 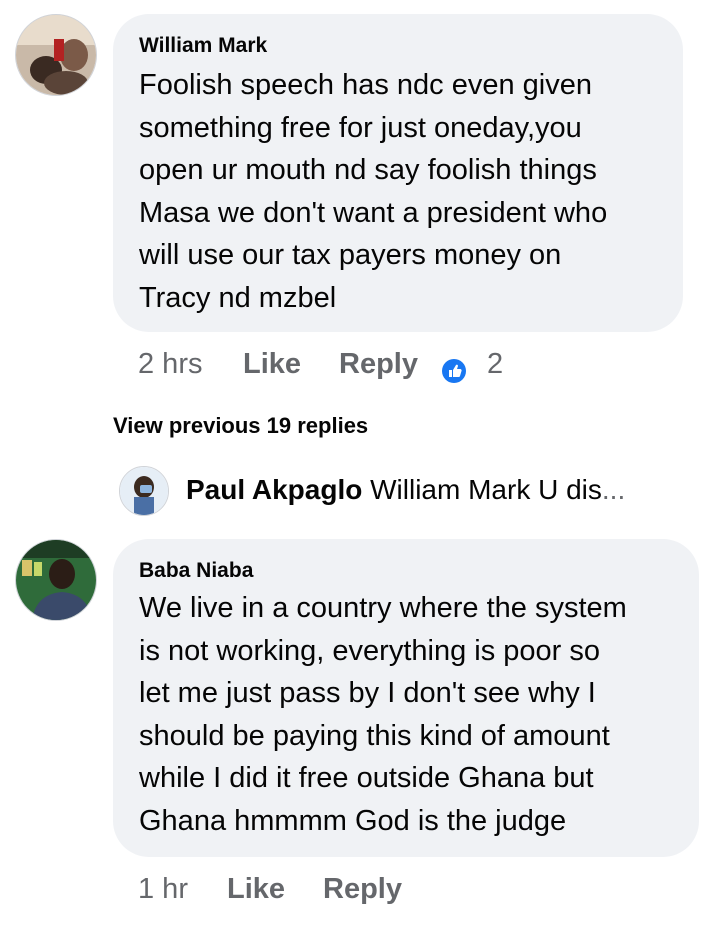 I want to click on comment-author: Baba Niaba, so click(x=196, y=571).